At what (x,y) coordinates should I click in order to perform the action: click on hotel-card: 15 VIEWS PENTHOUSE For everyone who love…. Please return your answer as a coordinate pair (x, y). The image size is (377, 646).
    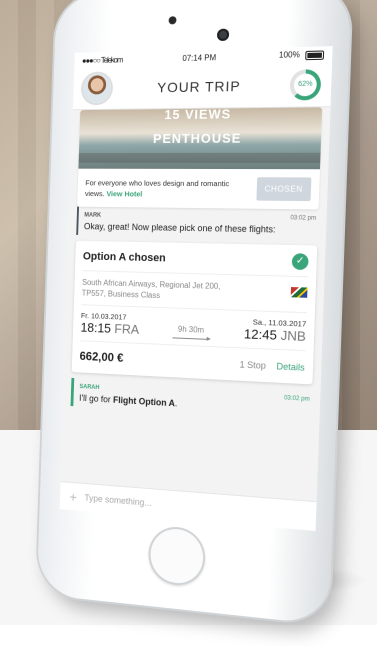
    Looking at the image, I should click on (199, 158).